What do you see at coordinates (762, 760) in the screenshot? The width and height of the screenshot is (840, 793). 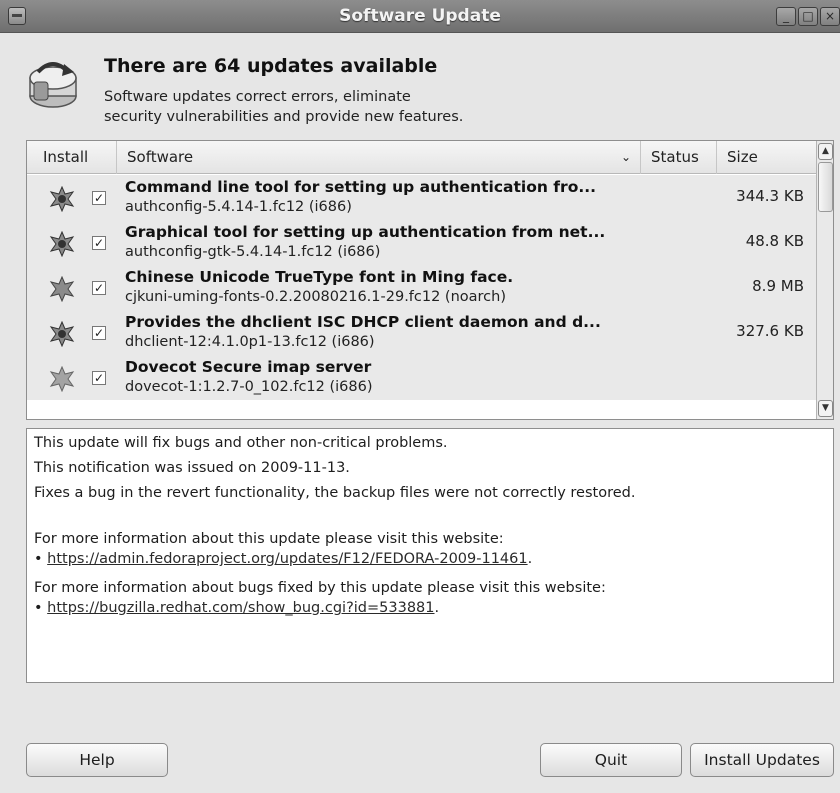 I see `install-updates-button: Install Updates` at bounding box center [762, 760].